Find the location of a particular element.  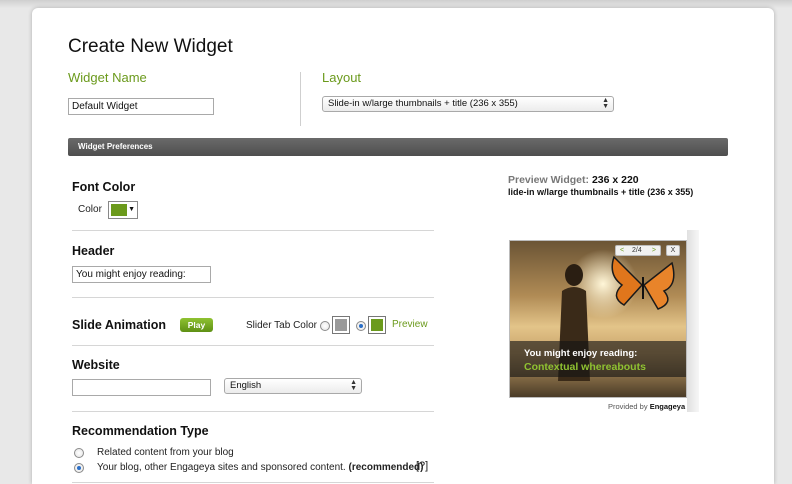

help-link: [?] is located at coordinates (422, 466).